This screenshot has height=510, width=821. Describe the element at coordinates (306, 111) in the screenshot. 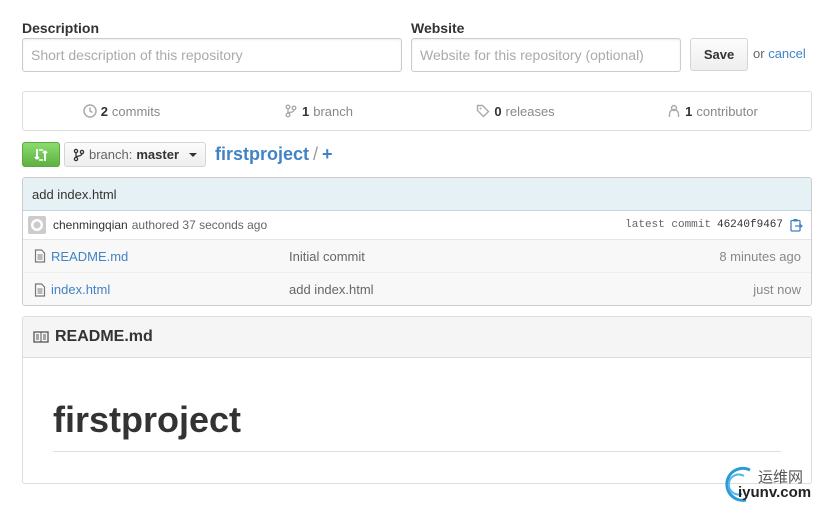

I see `branch-count: 1` at that location.